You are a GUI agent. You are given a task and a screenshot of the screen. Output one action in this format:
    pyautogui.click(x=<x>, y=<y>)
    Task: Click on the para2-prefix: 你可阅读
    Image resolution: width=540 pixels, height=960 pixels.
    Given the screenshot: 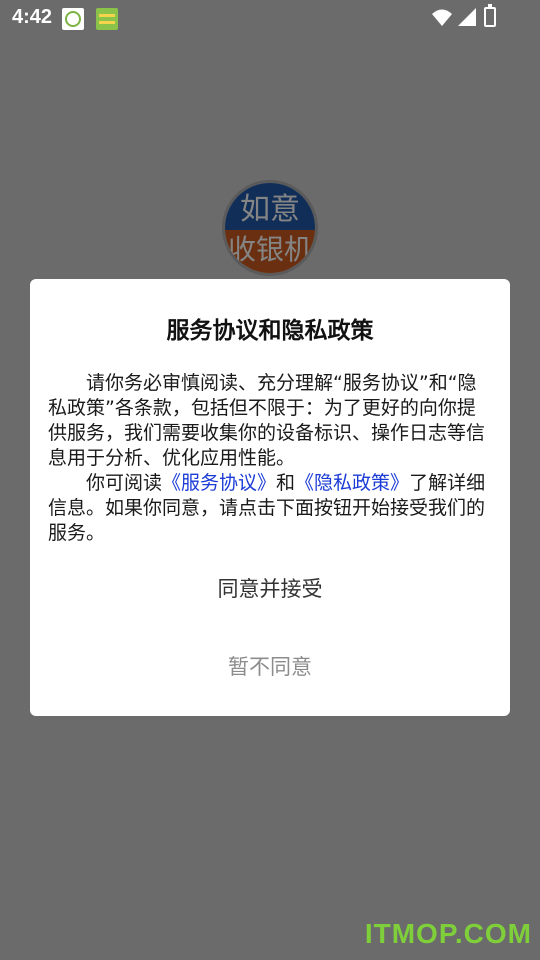 What is the action you would take?
    pyautogui.click(x=124, y=483)
    